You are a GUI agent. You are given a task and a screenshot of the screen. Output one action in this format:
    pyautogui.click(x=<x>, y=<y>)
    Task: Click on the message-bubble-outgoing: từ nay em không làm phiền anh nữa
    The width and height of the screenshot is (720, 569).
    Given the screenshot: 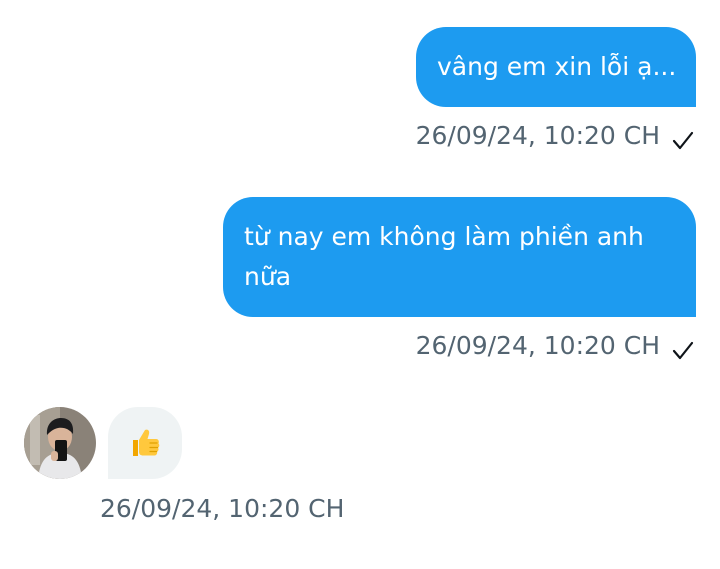 What is the action you would take?
    pyautogui.click(x=459, y=257)
    